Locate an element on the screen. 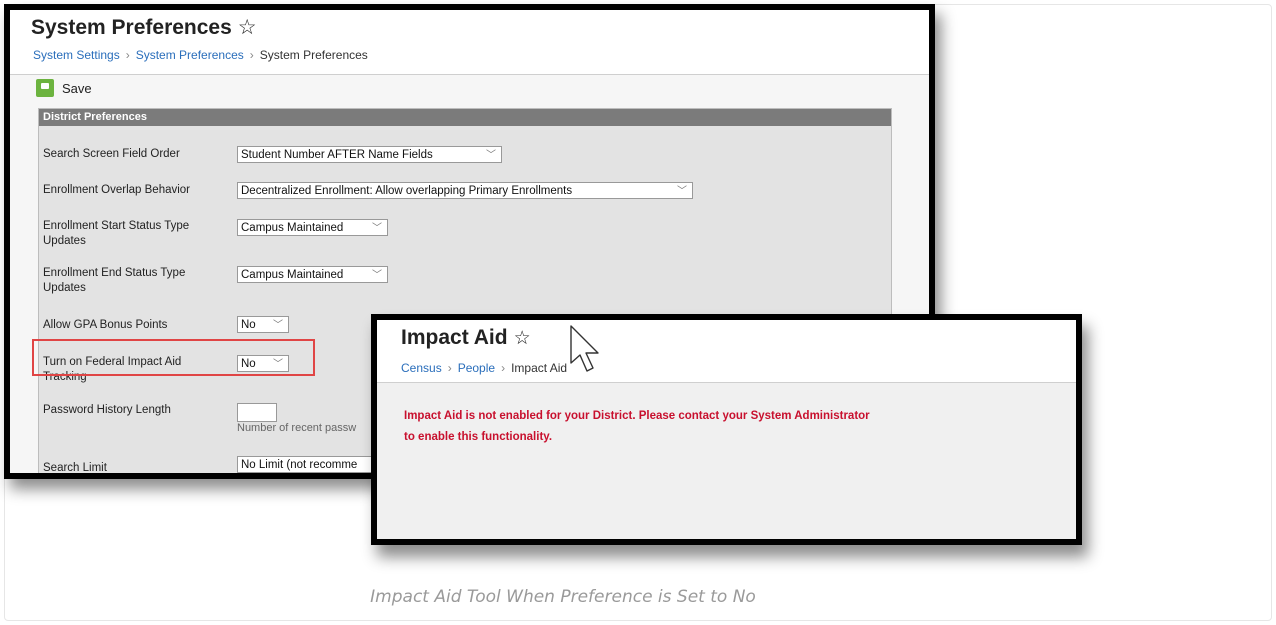 Image resolution: width=1276 pixels, height=625 pixels. field-label: Search Screen Field Order is located at coordinates (111, 154).